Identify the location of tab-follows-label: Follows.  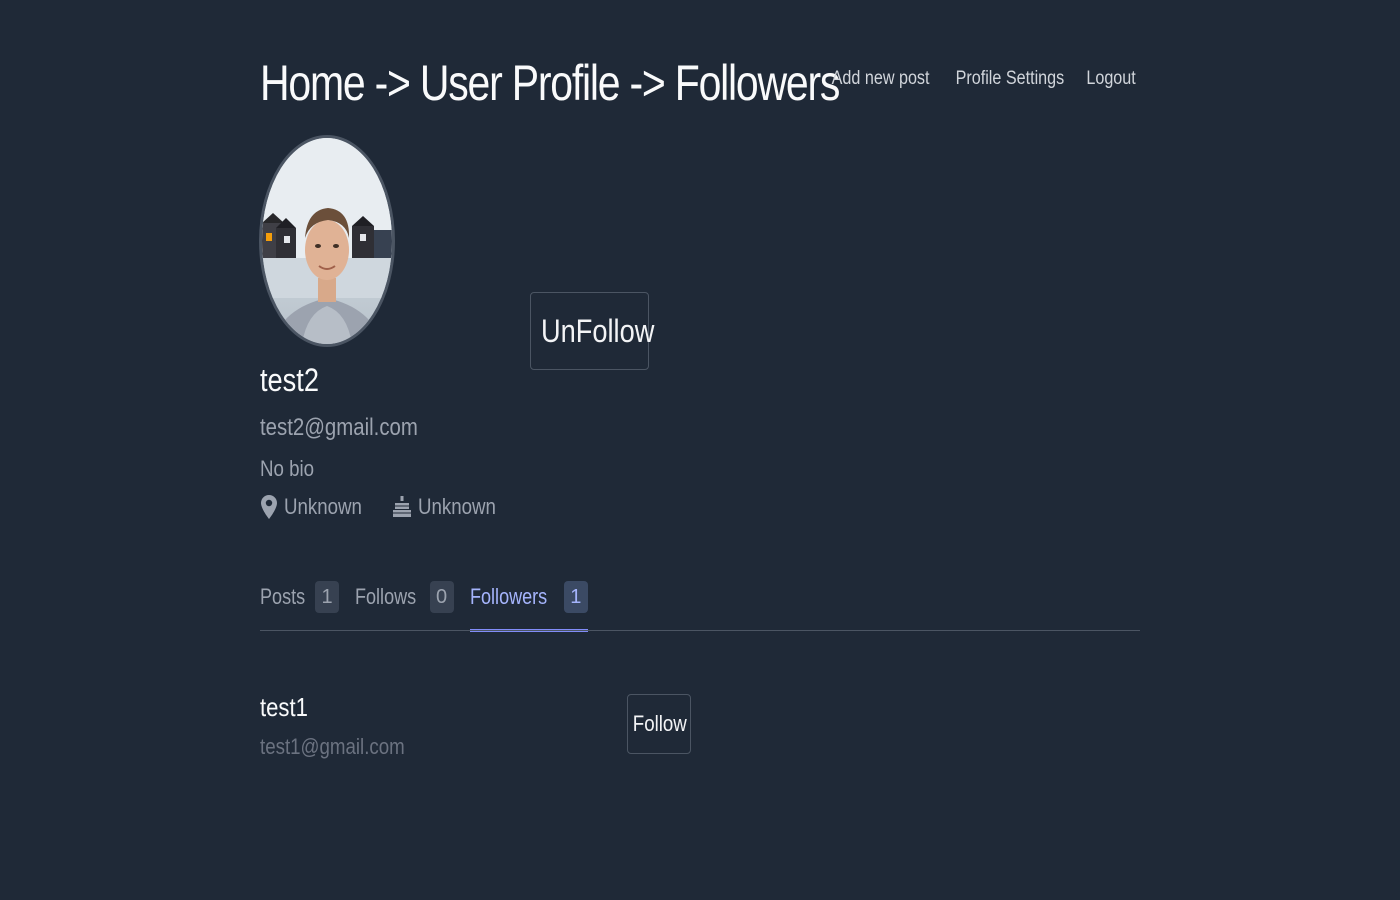
(386, 596).